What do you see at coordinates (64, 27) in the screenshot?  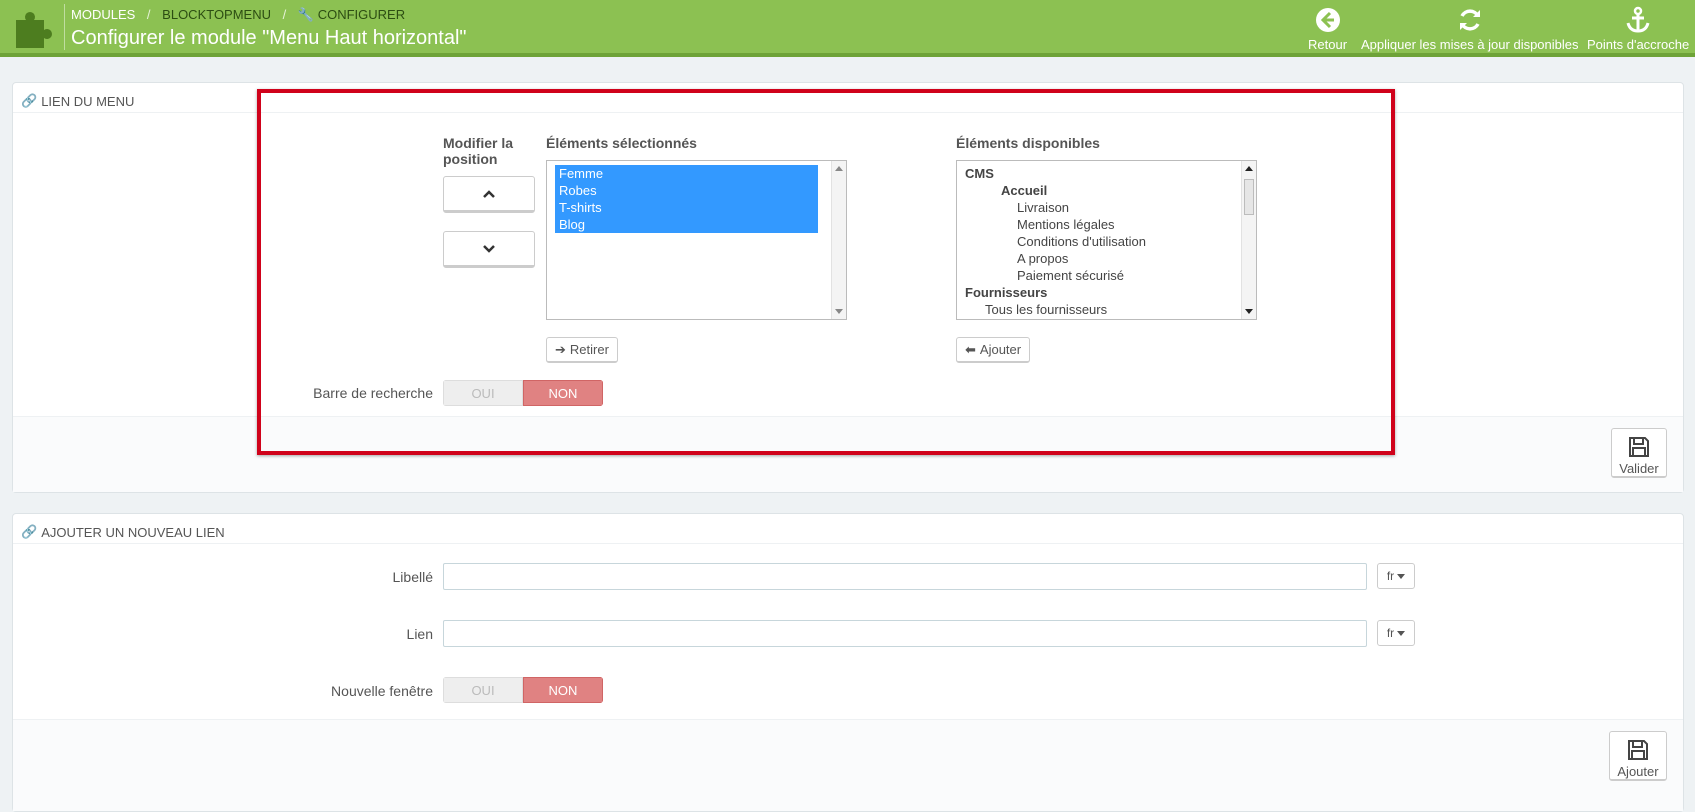 I see `header-divider` at bounding box center [64, 27].